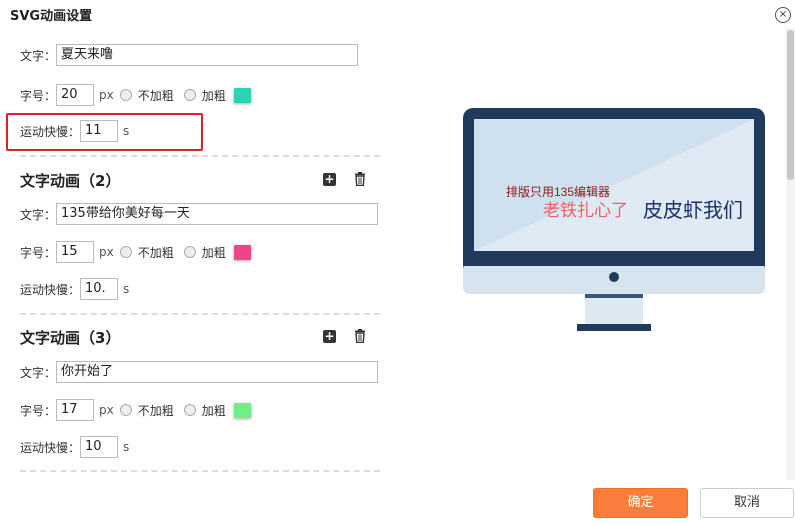 The image size is (795, 524). Describe the element at coordinates (614, 262) in the screenshot. I see `monitor-bezel-strip` at that location.